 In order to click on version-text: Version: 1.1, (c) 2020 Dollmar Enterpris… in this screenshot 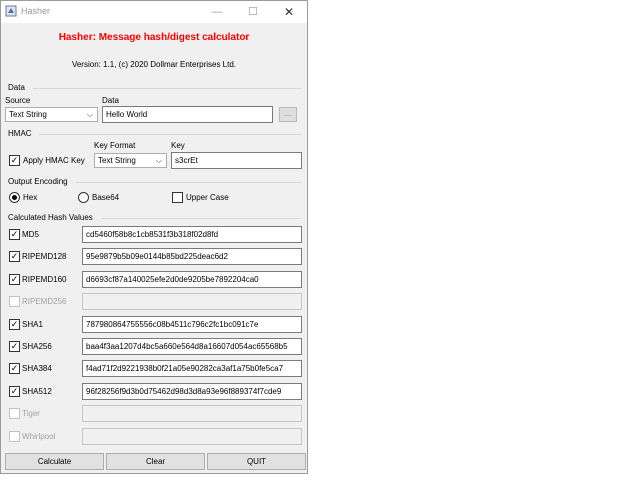, I will do `click(154, 64)`.